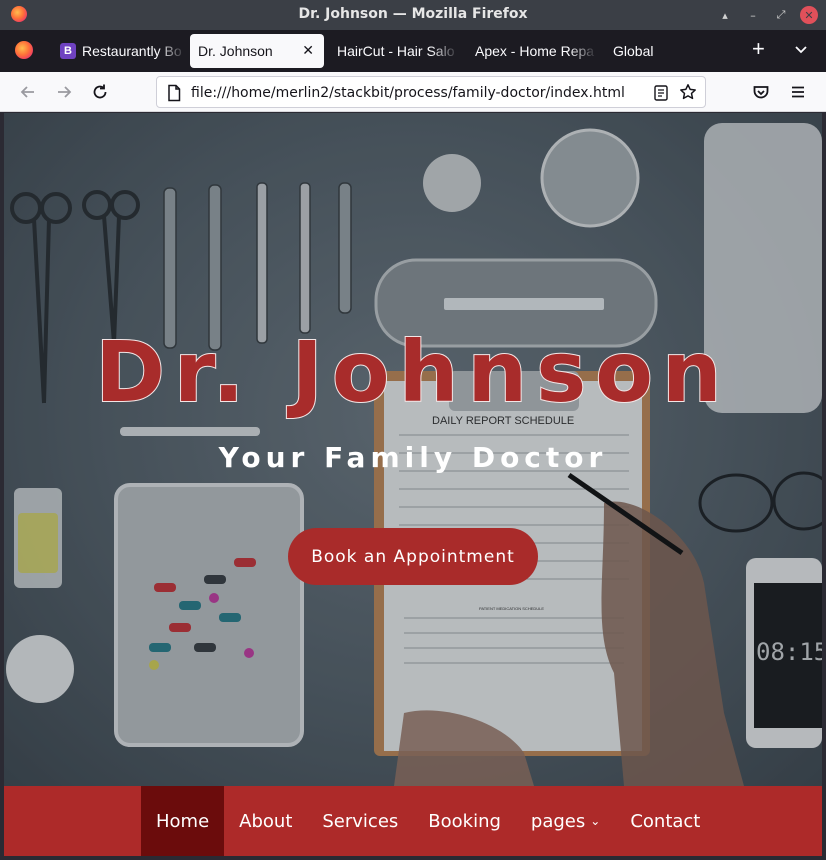  Describe the element at coordinates (558, 821) in the screenshot. I see `nav-label: pages` at that location.